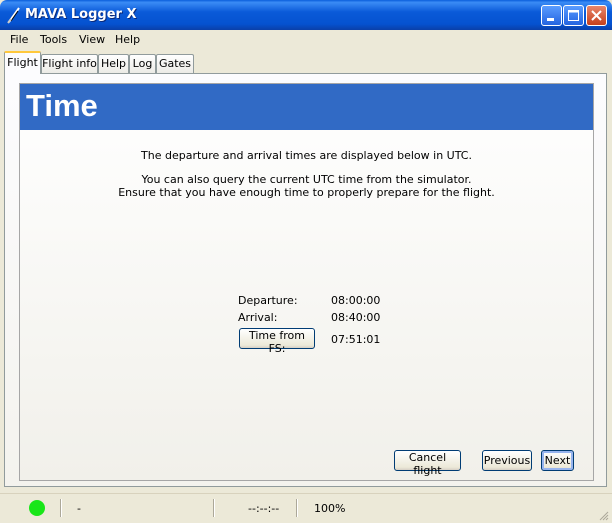 The width and height of the screenshot is (612, 523). Describe the element at coordinates (277, 341) in the screenshot. I see `time-from-fs-button: Time from FS:` at that location.